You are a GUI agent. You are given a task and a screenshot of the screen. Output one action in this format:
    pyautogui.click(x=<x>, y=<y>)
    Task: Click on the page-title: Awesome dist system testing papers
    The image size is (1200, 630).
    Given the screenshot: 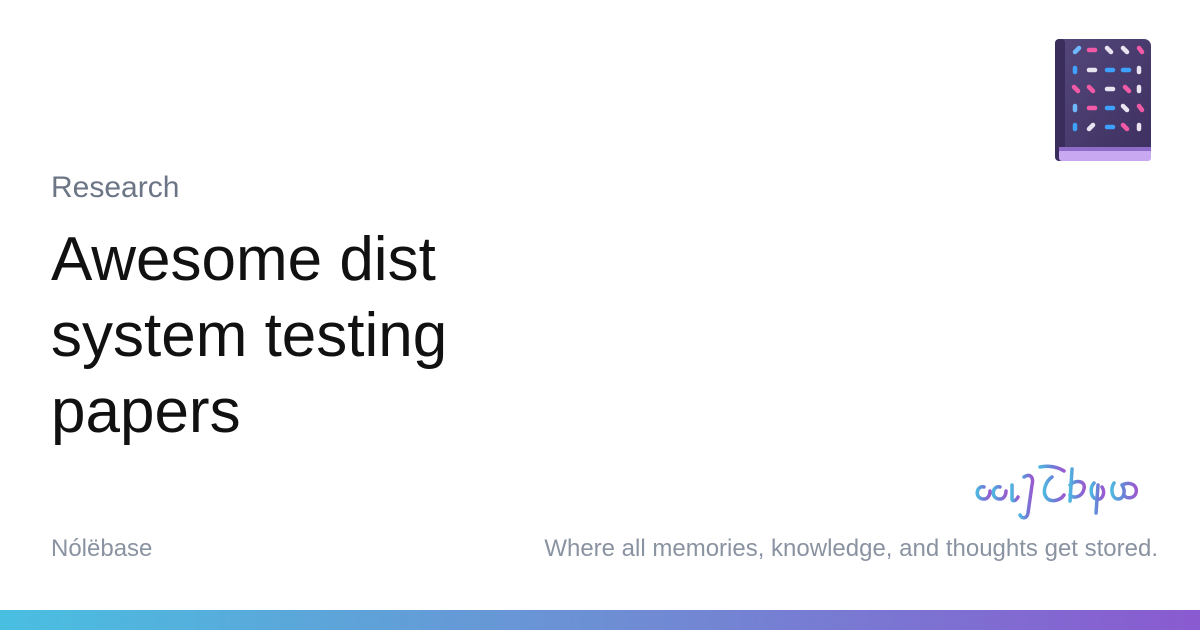 What is the action you would take?
    pyautogui.click(x=249, y=335)
    